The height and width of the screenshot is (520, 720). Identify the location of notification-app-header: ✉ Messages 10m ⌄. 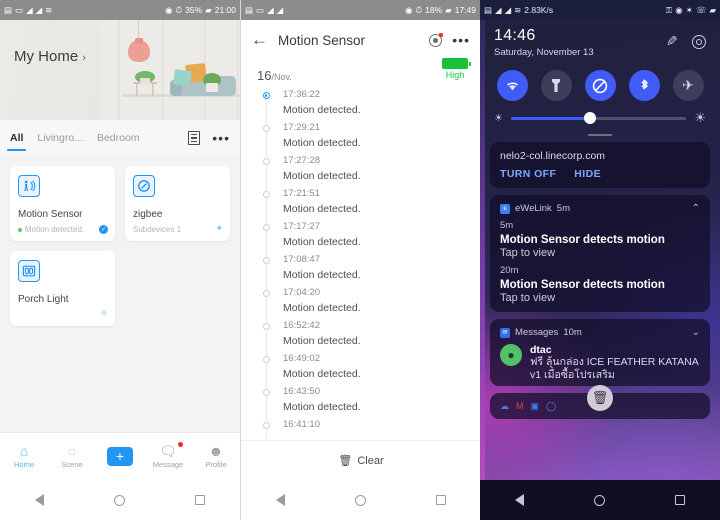
(600, 332).